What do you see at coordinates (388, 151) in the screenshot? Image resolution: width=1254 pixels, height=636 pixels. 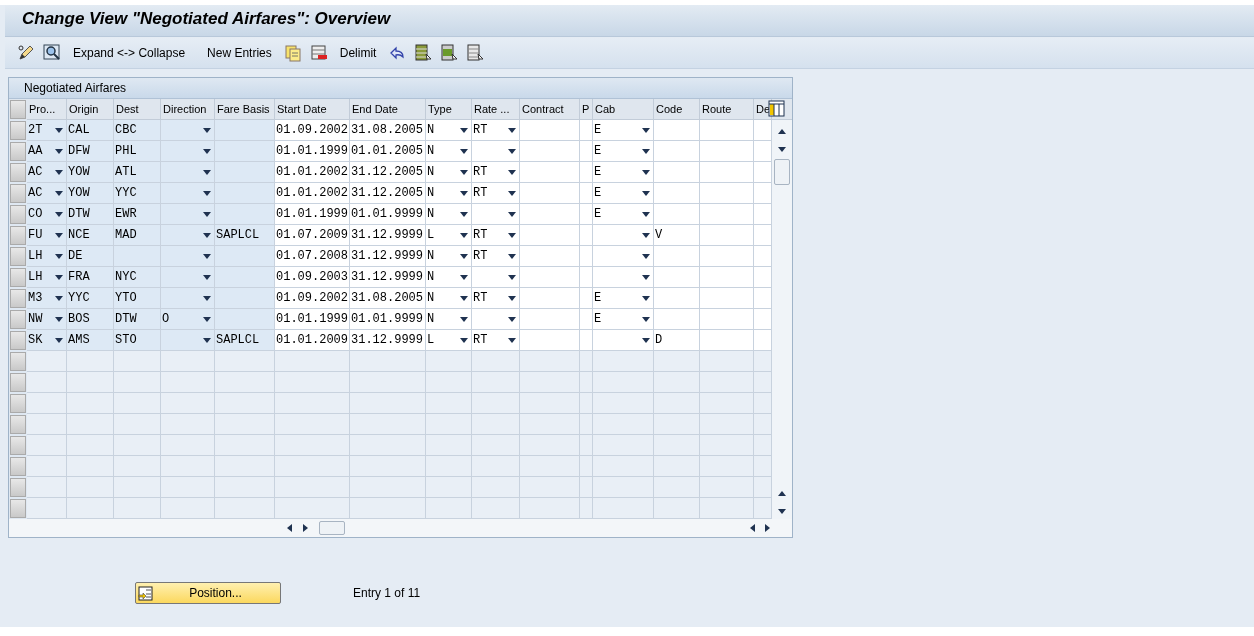 I see `input-field: 01.01.2005` at bounding box center [388, 151].